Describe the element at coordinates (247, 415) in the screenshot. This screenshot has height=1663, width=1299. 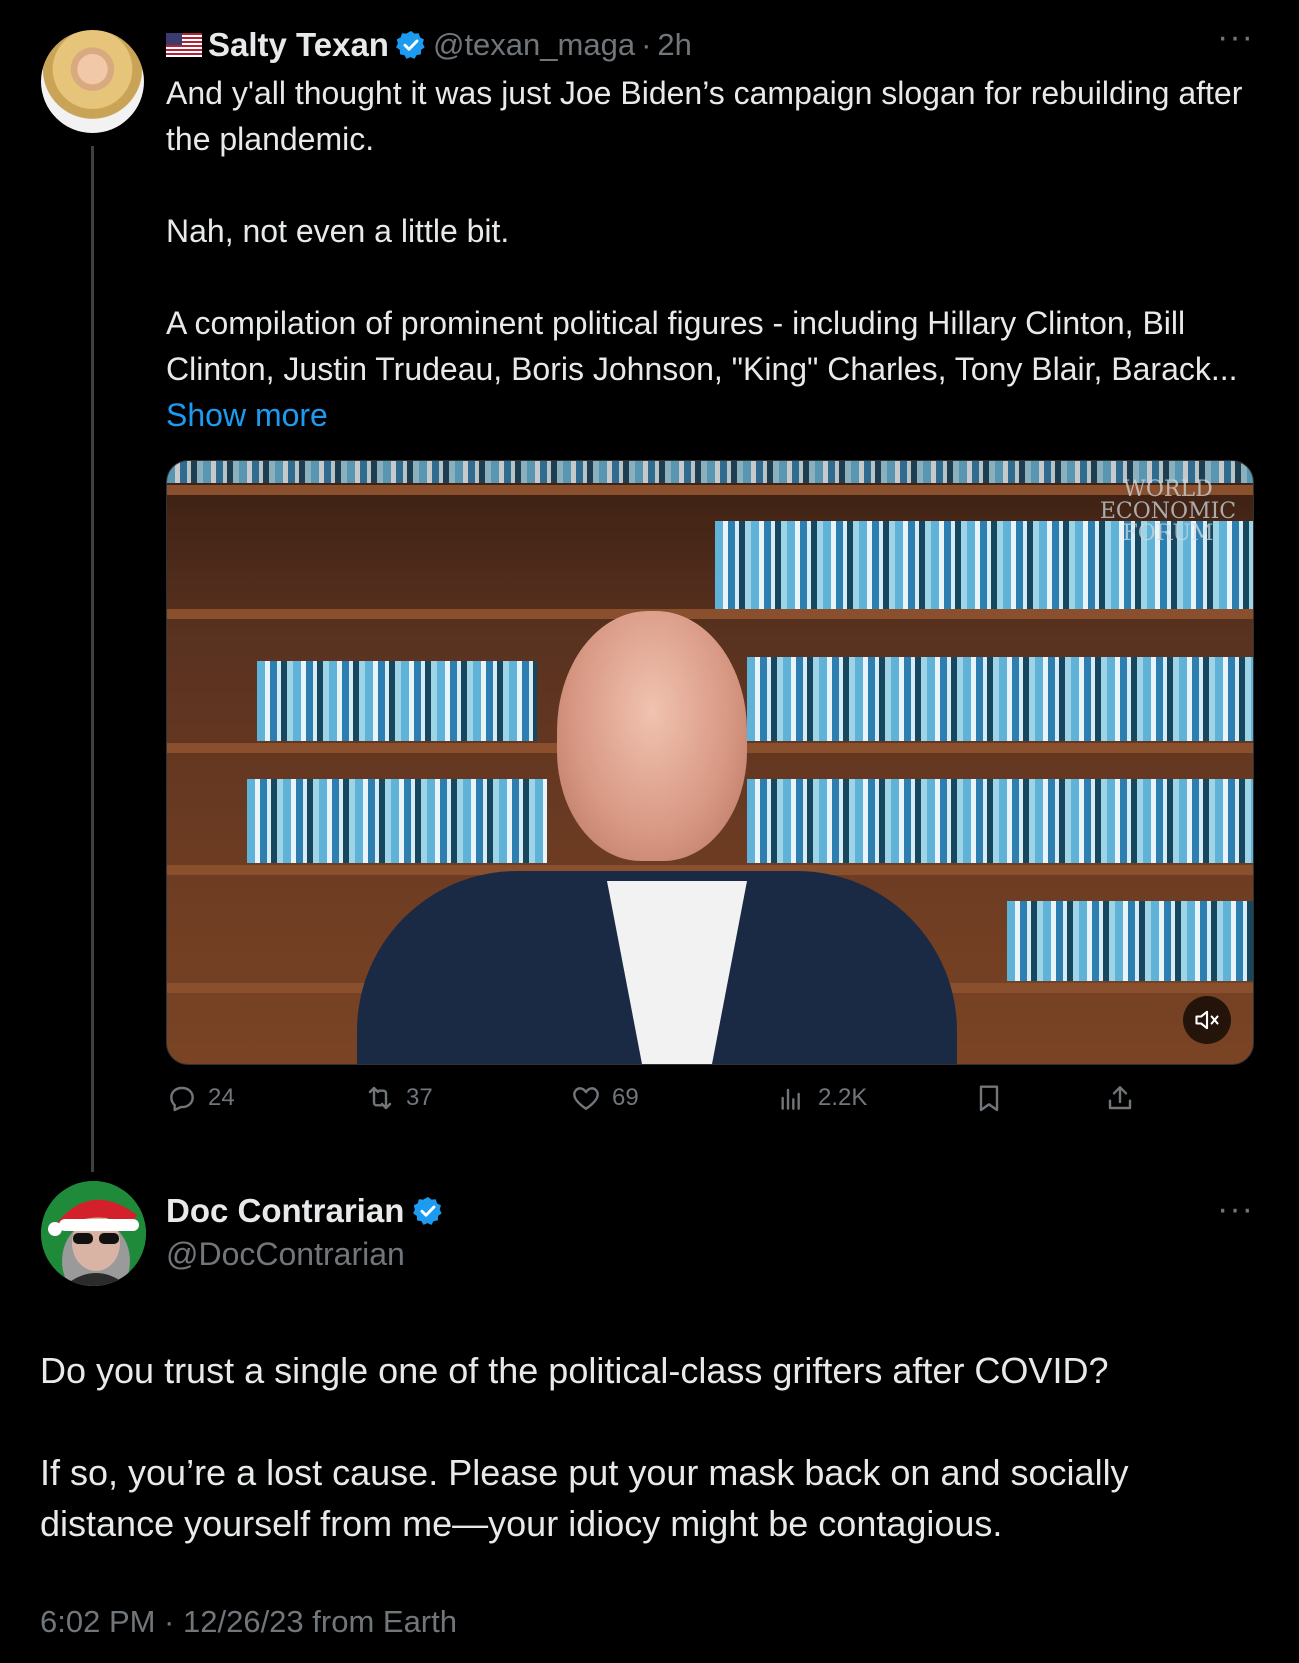
I see `show-more-link: Show more` at that location.